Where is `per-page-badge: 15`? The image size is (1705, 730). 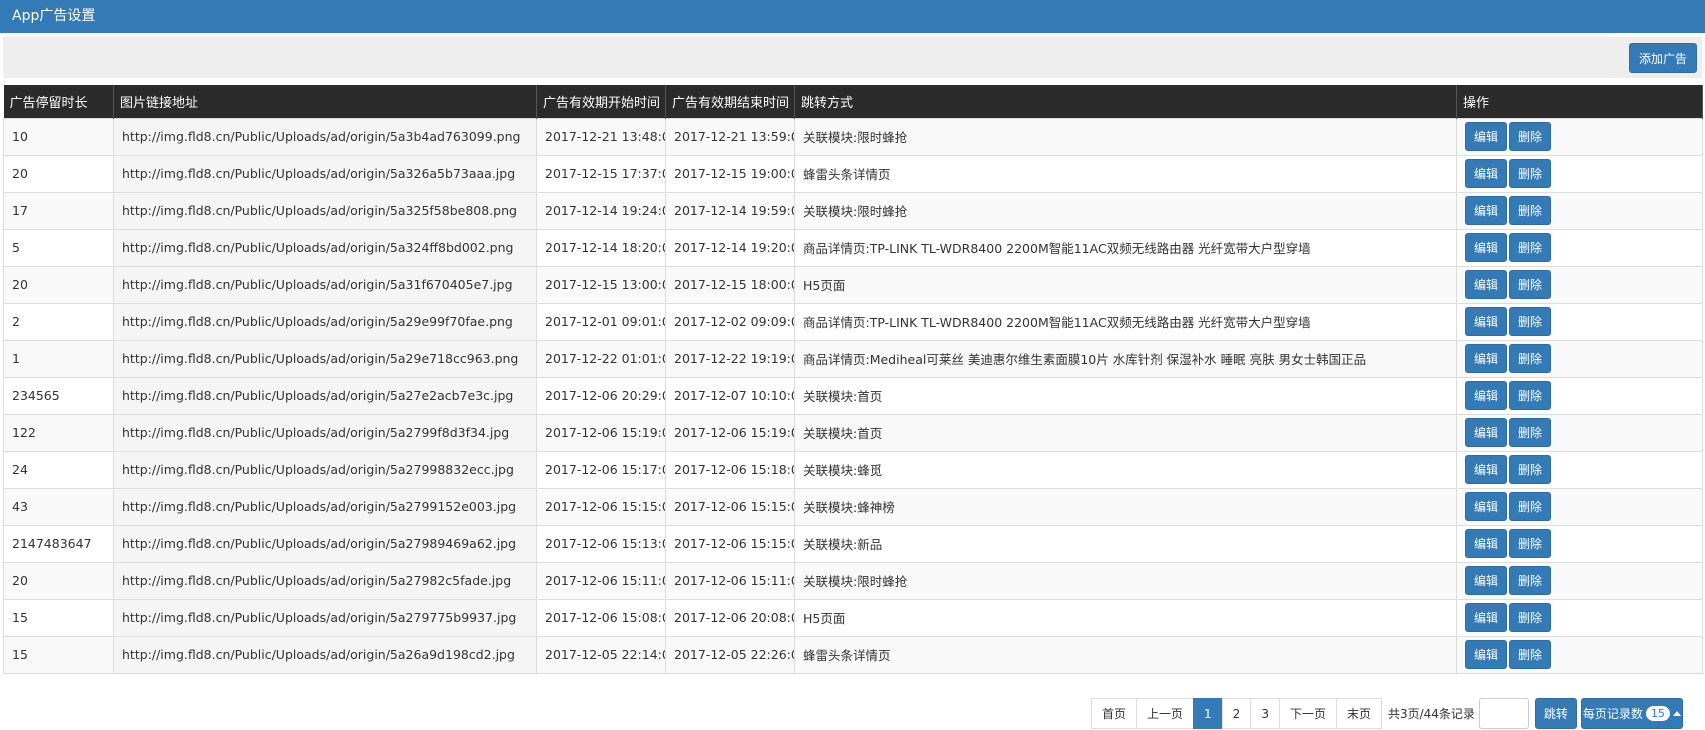 per-page-badge: 15 is located at coordinates (1657, 713).